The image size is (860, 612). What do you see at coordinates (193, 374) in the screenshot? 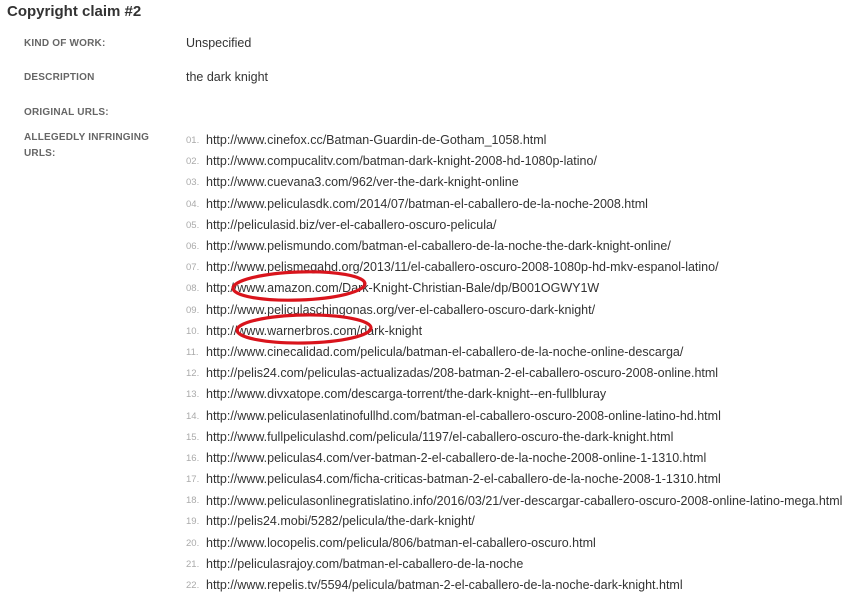
I see `url-item-number: 12.` at bounding box center [193, 374].